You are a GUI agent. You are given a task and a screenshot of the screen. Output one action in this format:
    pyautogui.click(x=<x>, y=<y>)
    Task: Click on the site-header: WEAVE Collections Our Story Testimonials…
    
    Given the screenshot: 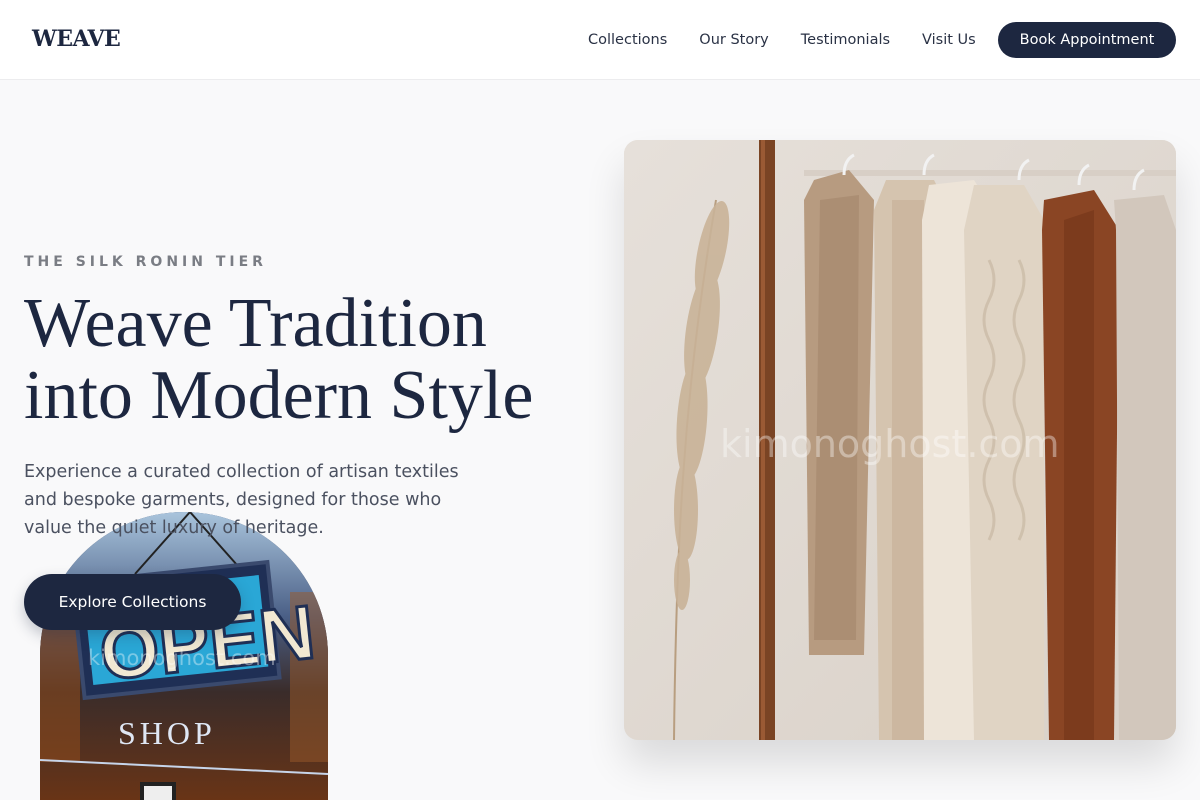 What is the action you would take?
    pyautogui.click(x=600, y=40)
    